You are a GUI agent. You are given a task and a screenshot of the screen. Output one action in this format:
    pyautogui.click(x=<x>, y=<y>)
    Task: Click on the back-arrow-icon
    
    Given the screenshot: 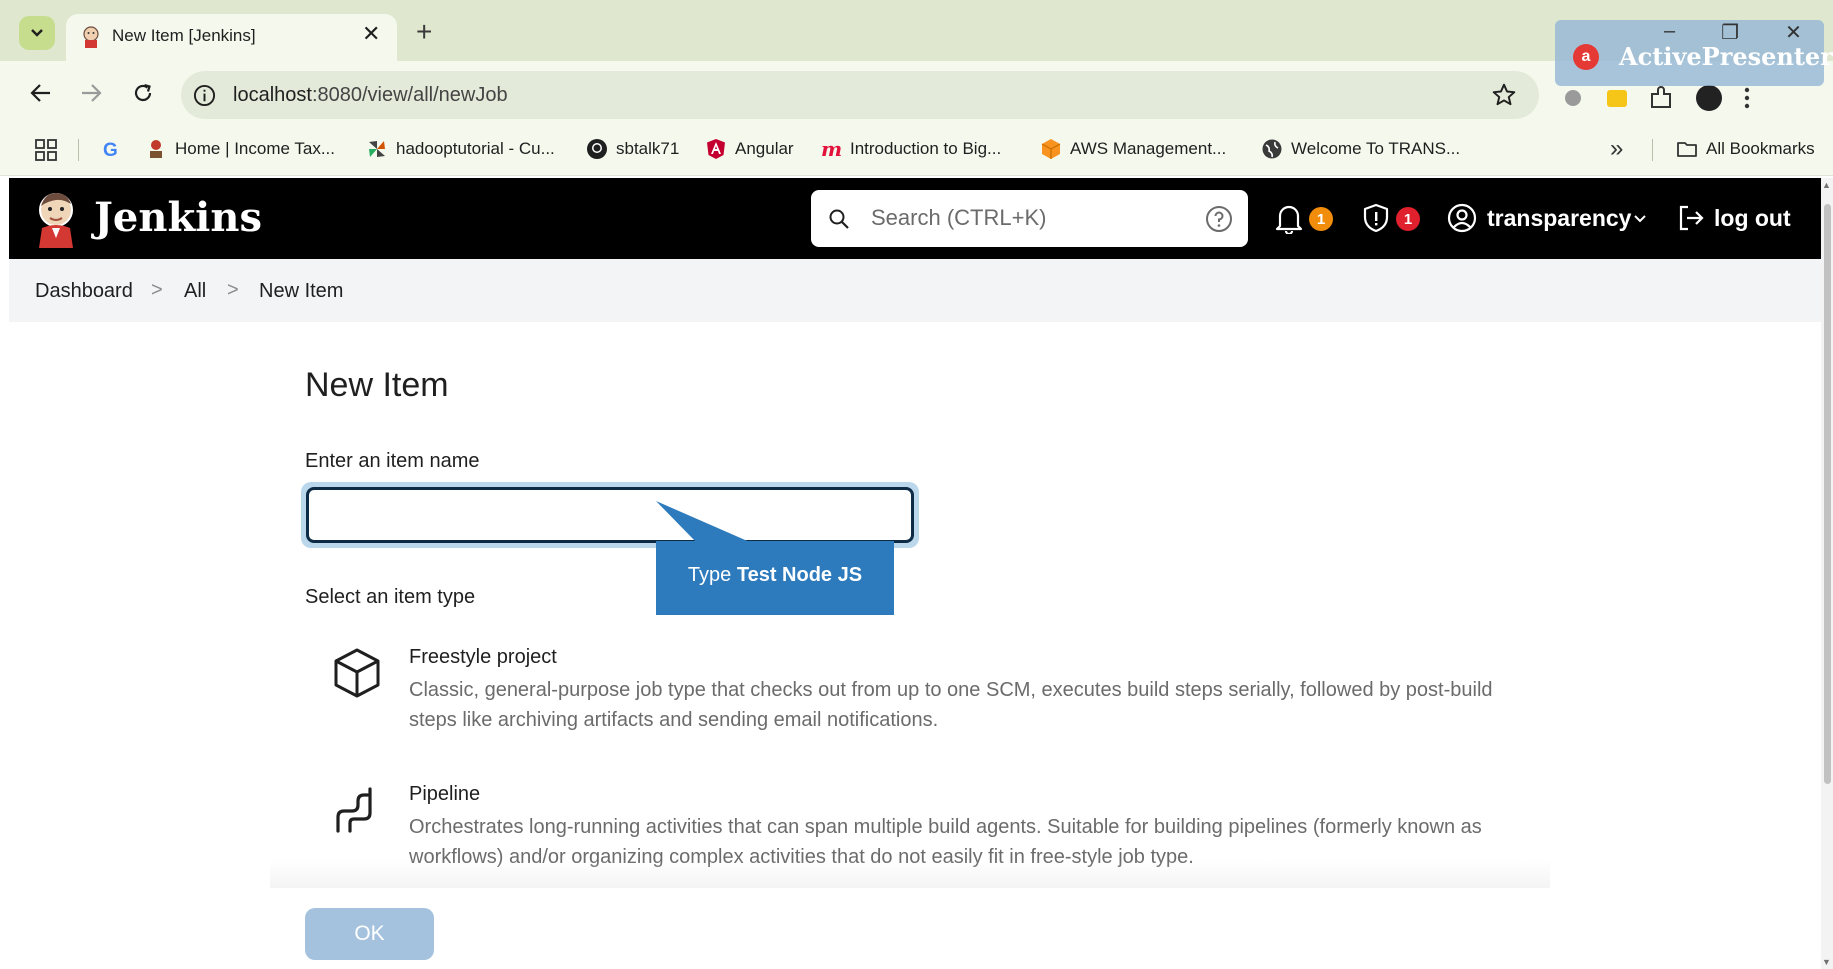 What is the action you would take?
    pyautogui.click(x=40, y=93)
    